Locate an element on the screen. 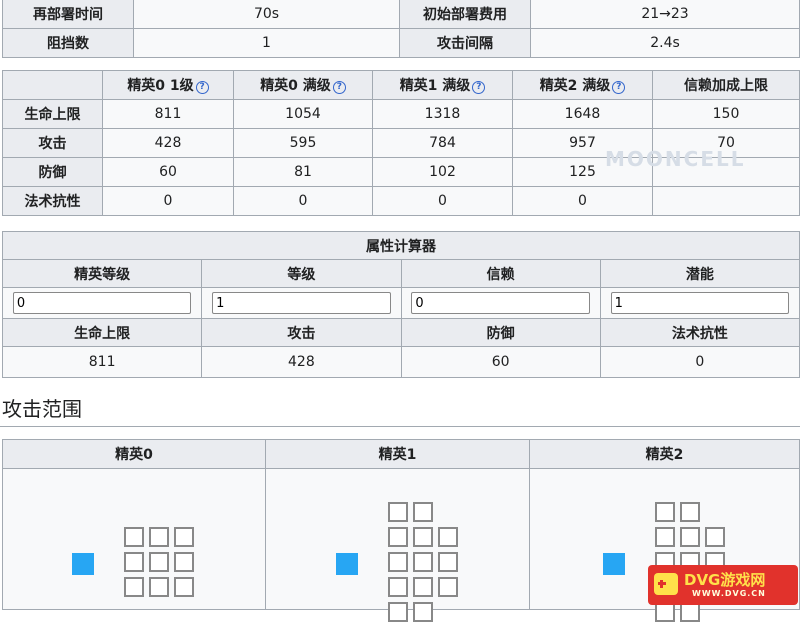 This screenshot has height=622, width=800. stat-value: 1054 is located at coordinates (303, 114).